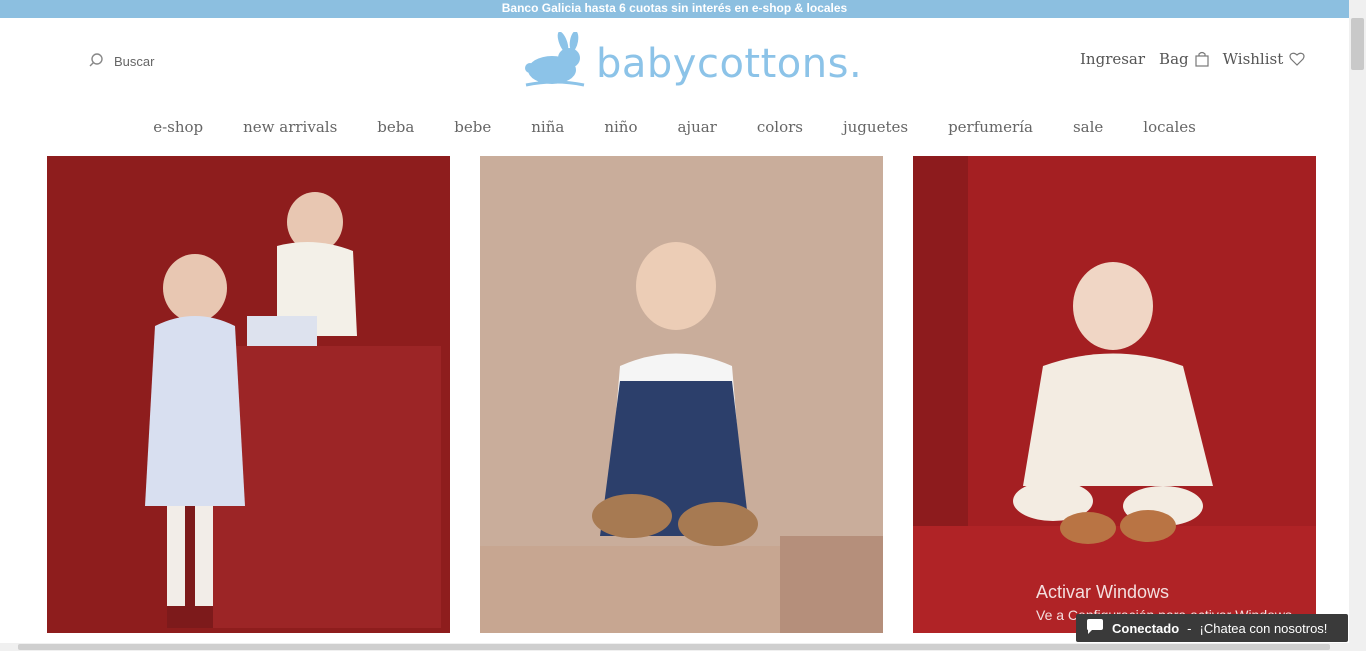  Describe the element at coordinates (875, 134) in the screenshot. I see `nav-item-juguetes: juguetes` at that location.